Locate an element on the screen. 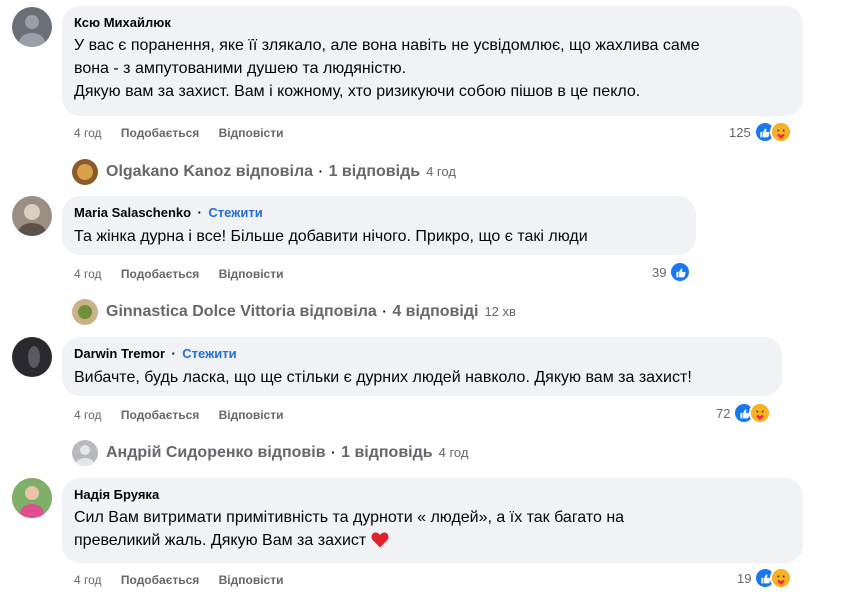 This screenshot has width=849, height=600. comment-author: Надія Бруяка is located at coordinates (432, 494).